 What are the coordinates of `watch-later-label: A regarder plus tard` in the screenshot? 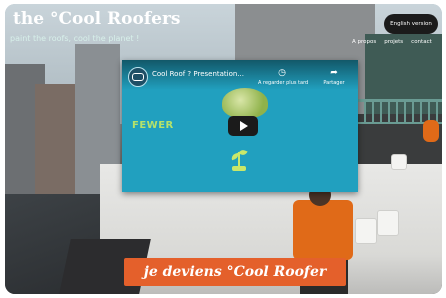 It's located at (283, 83).